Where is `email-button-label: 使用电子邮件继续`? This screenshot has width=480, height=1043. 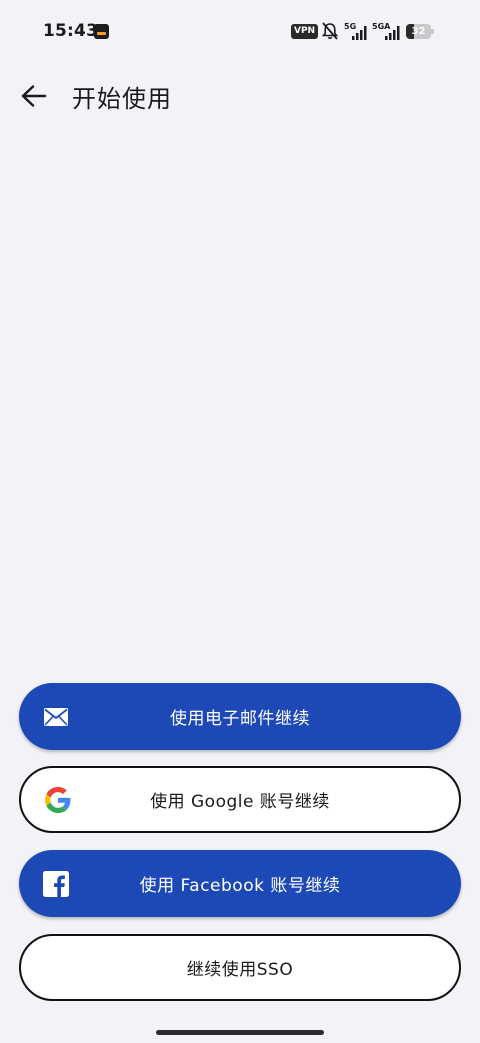 email-button-label: 使用电子邮件继续 is located at coordinates (240, 719).